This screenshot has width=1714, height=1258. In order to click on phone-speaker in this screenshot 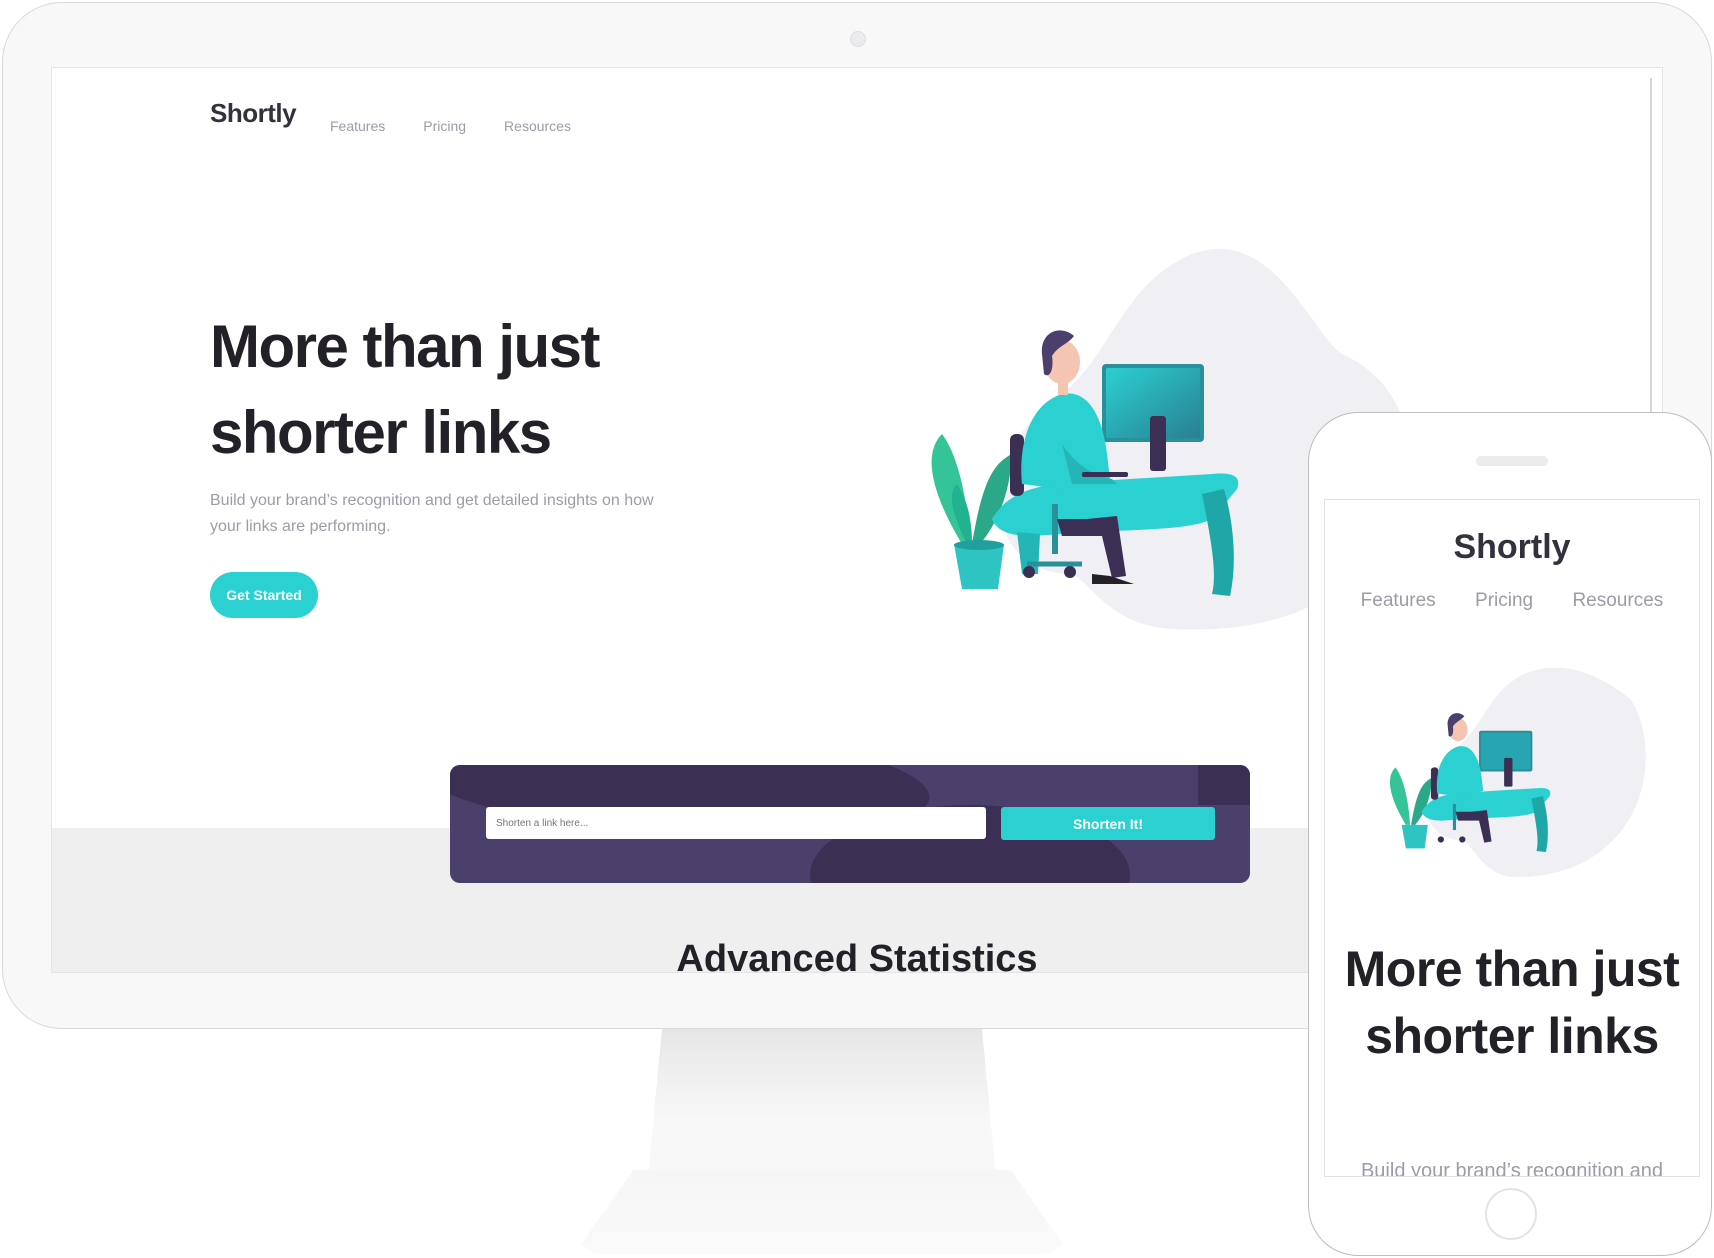, I will do `click(1512, 461)`.